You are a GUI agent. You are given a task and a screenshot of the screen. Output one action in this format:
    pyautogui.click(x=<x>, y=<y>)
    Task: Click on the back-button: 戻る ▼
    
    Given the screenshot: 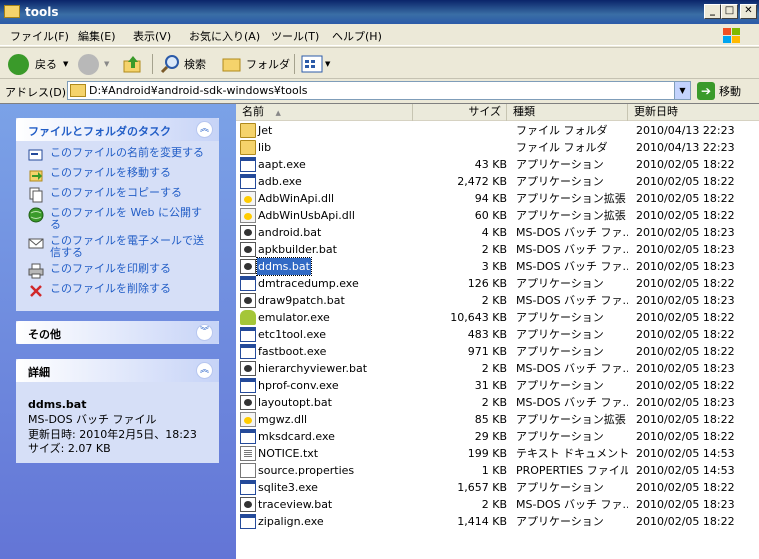 What is the action you would take?
    pyautogui.click(x=38, y=64)
    